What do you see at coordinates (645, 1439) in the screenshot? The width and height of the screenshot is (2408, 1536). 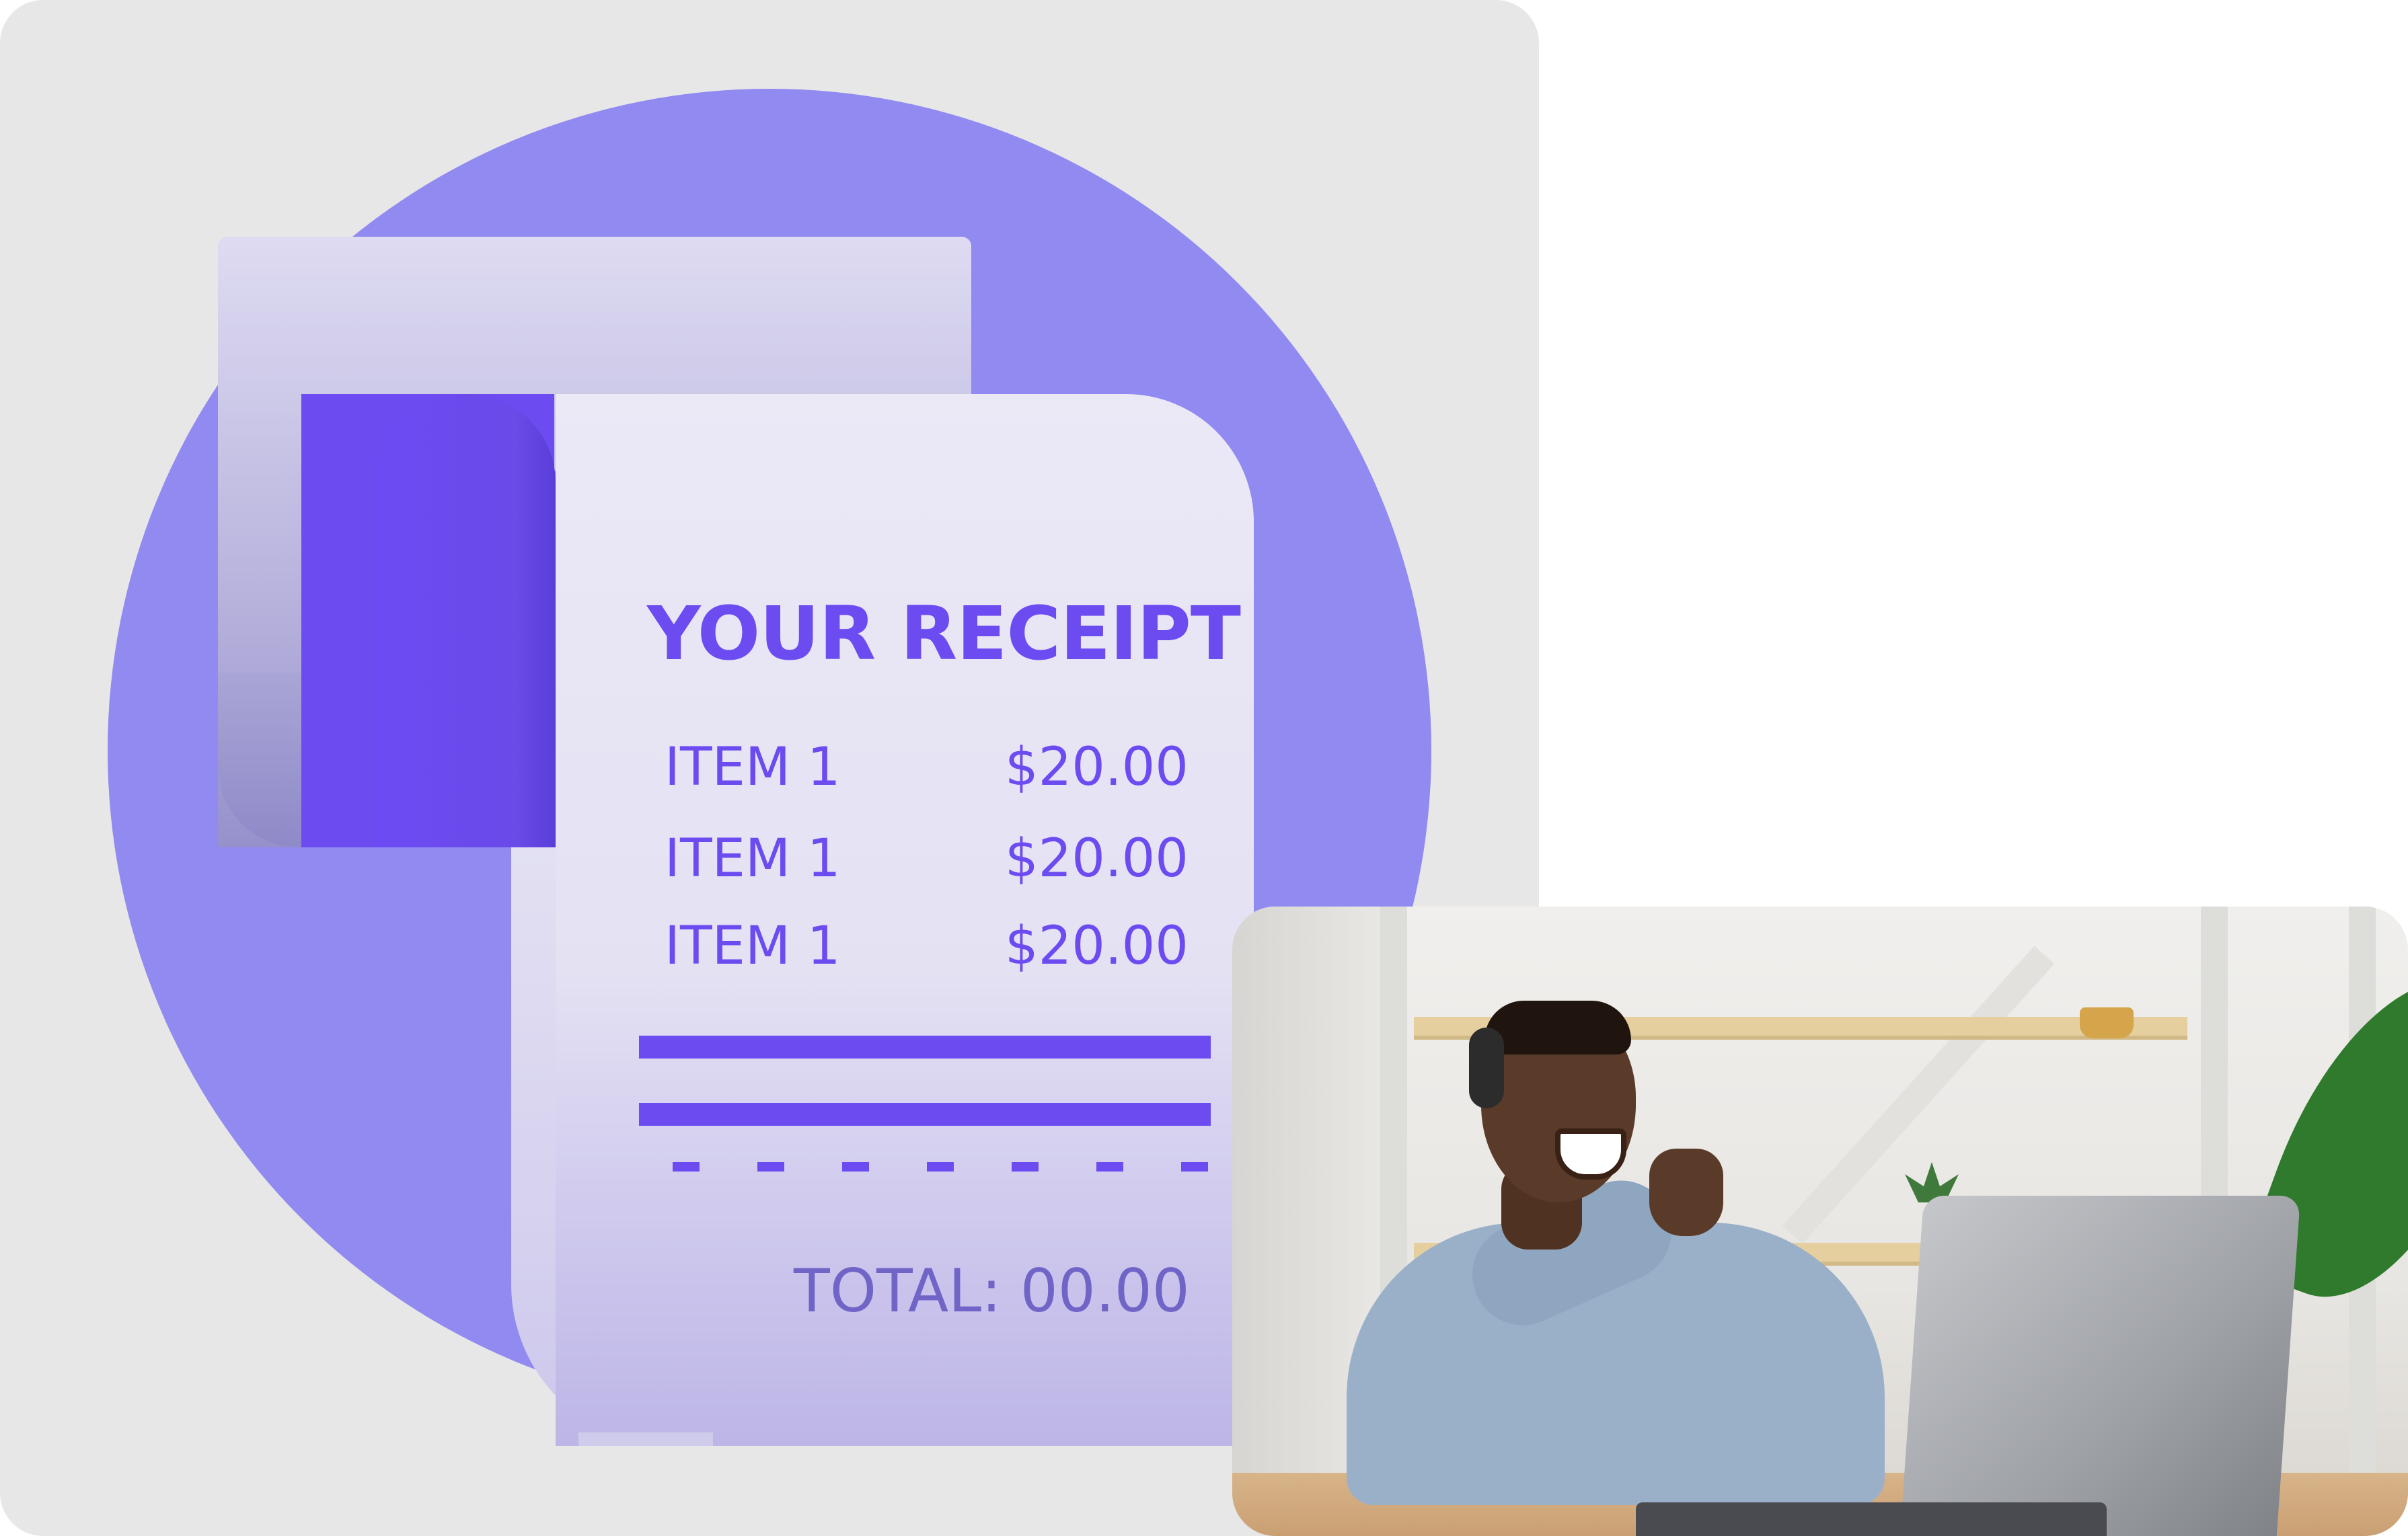 I see `receipt-sheet-shadow` at bounding box center [645, 1439].